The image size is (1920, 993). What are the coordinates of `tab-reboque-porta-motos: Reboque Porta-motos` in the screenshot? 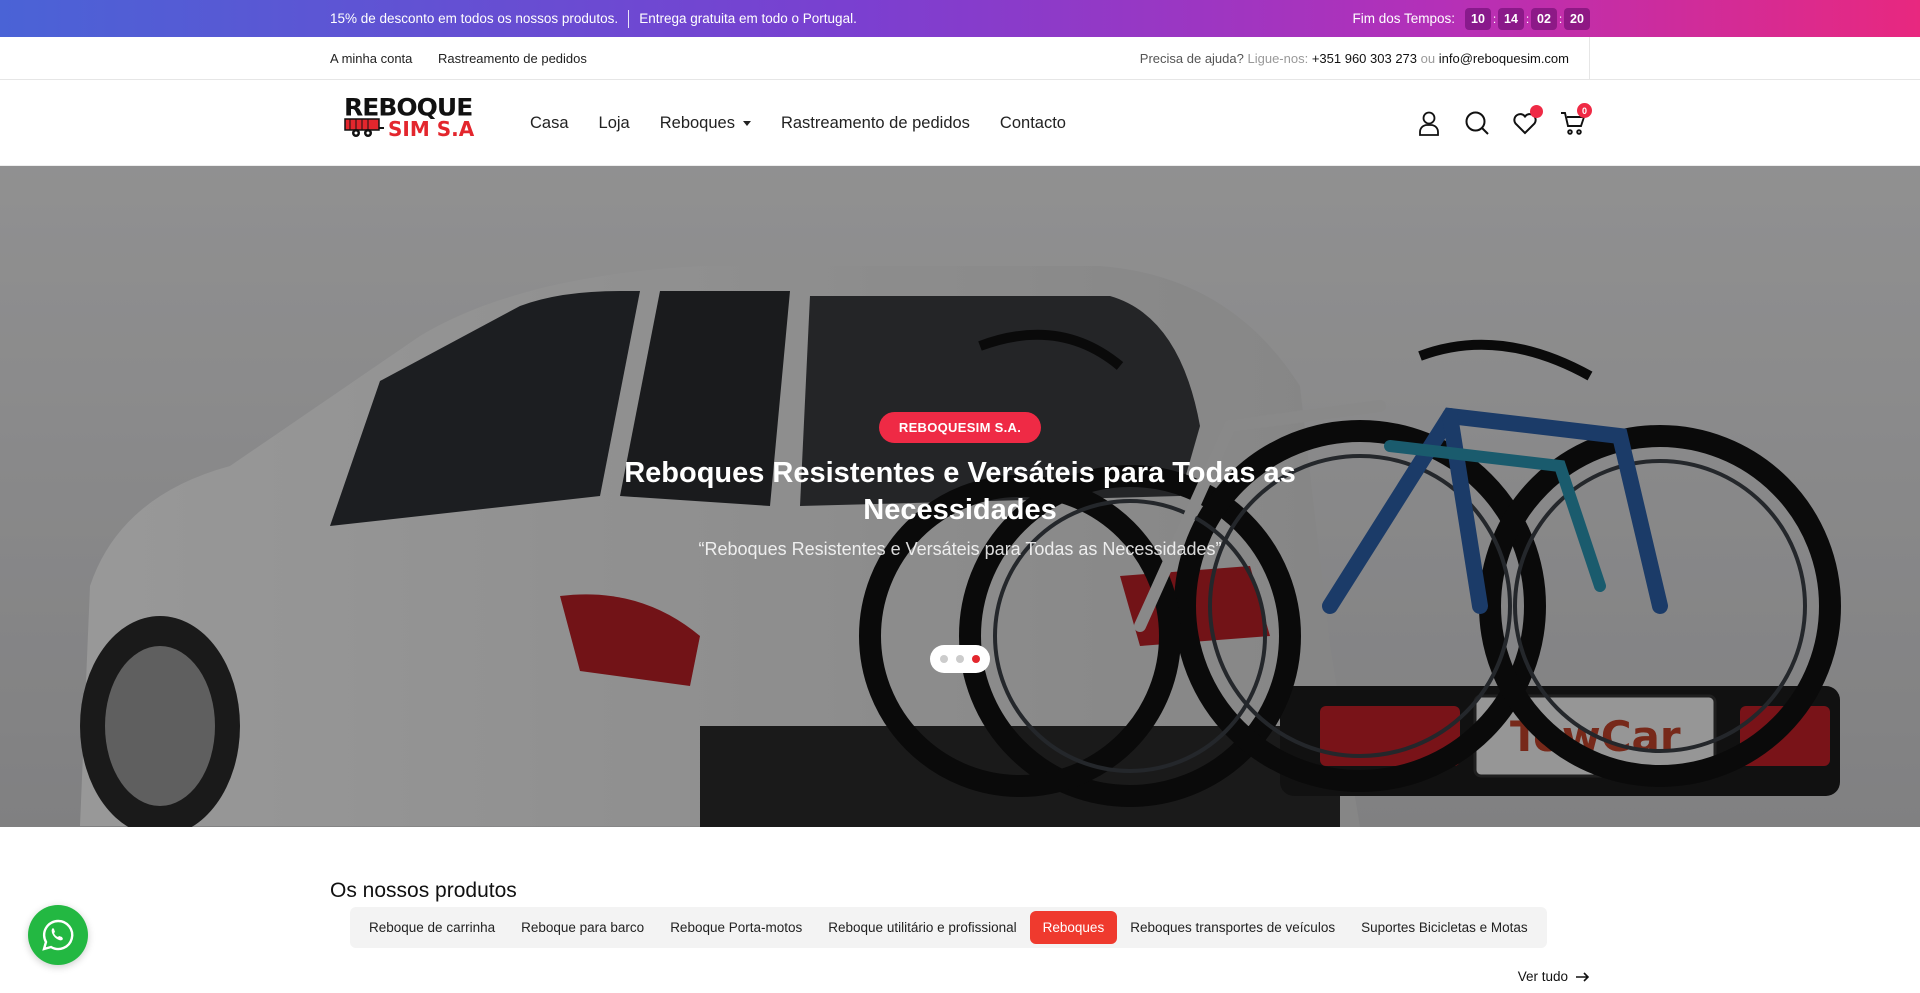 It's located at (736, 927).